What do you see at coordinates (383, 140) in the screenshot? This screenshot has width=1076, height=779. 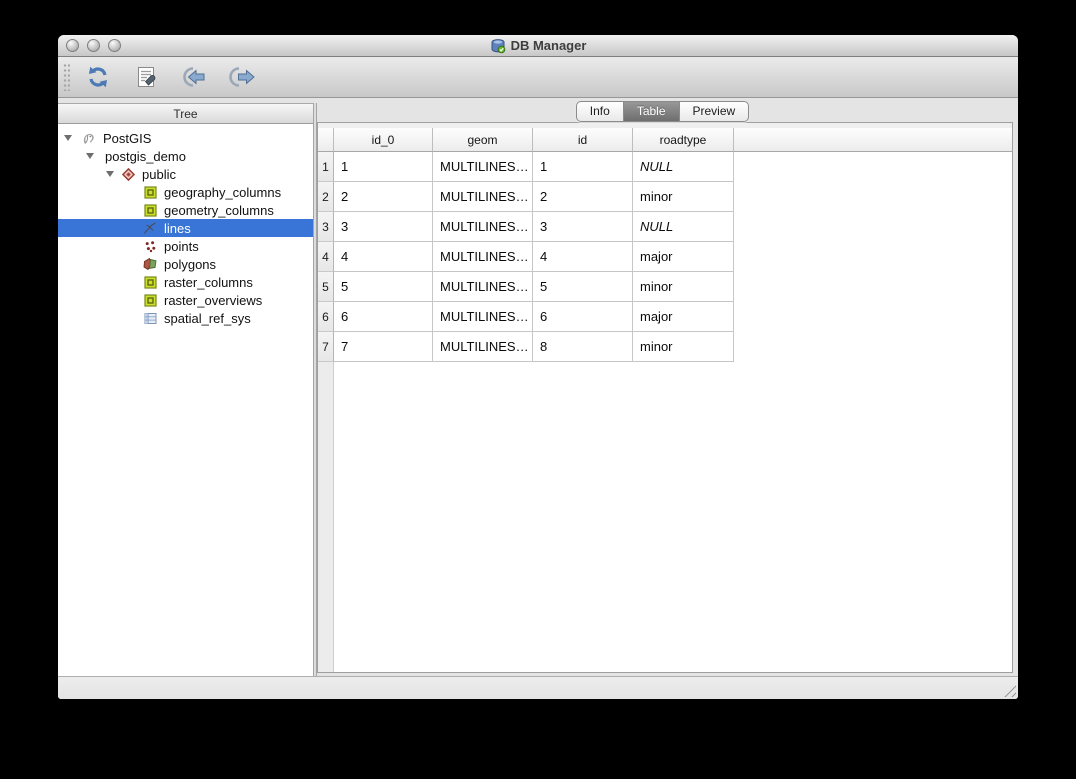 I see `column-header-id0: id_0` at bounding box center [383, 140].